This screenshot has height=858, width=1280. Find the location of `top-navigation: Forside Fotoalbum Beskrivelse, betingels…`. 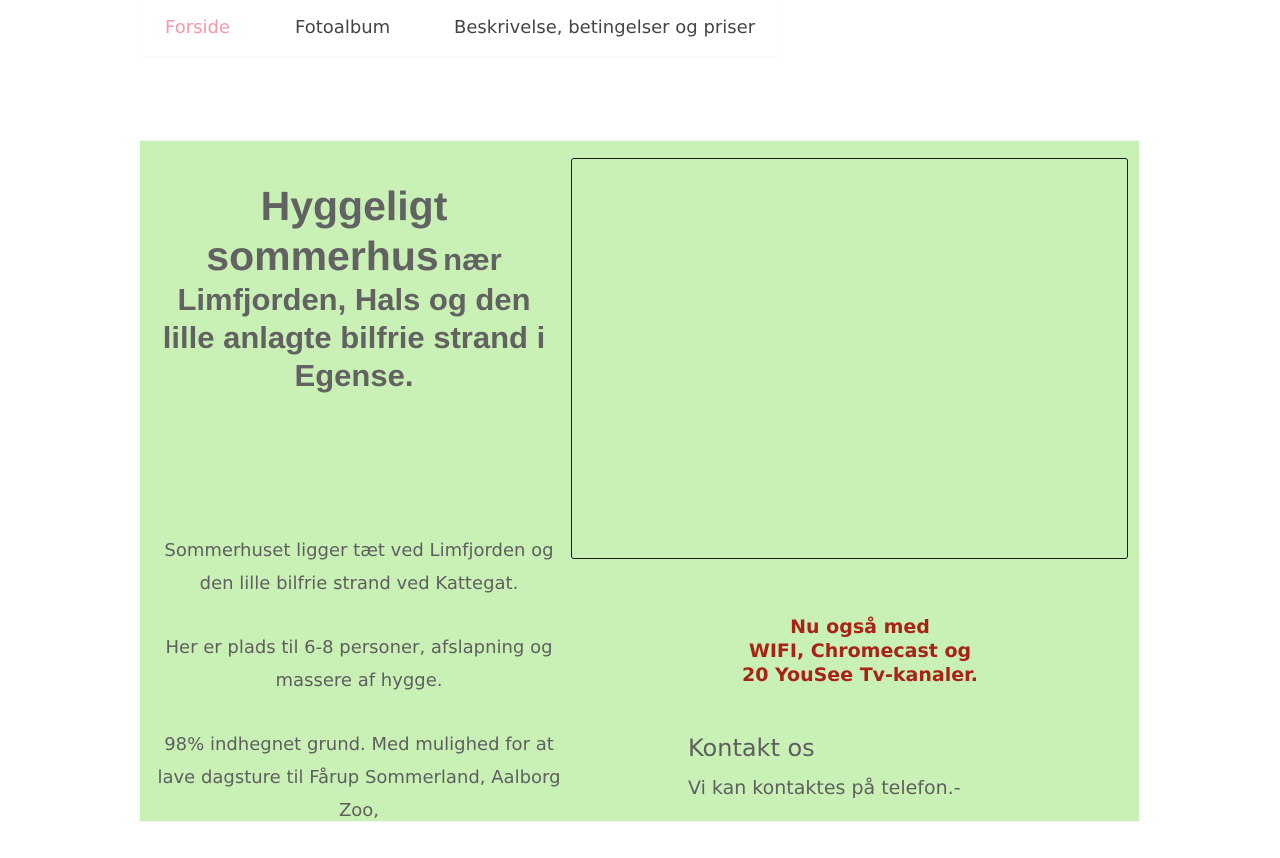

top-navigation: Forside Fotoalbum Beskrivelse, betingels… is located at coordinates (459, 28).